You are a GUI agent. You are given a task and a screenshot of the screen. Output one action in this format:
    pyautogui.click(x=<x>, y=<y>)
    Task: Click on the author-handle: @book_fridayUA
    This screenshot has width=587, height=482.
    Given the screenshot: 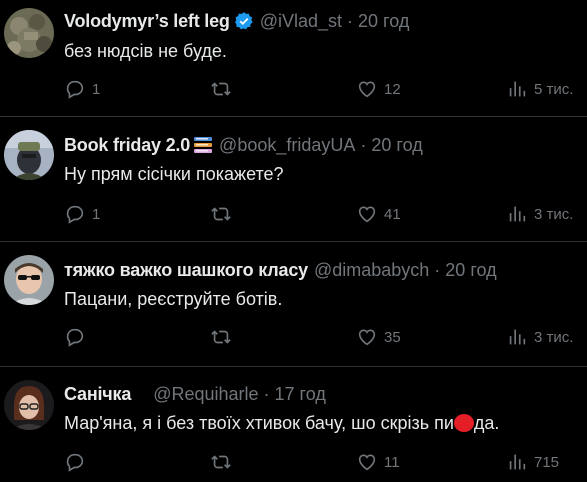 What is the action you would take?
    pyautogui.click(x=287, y=145)
    